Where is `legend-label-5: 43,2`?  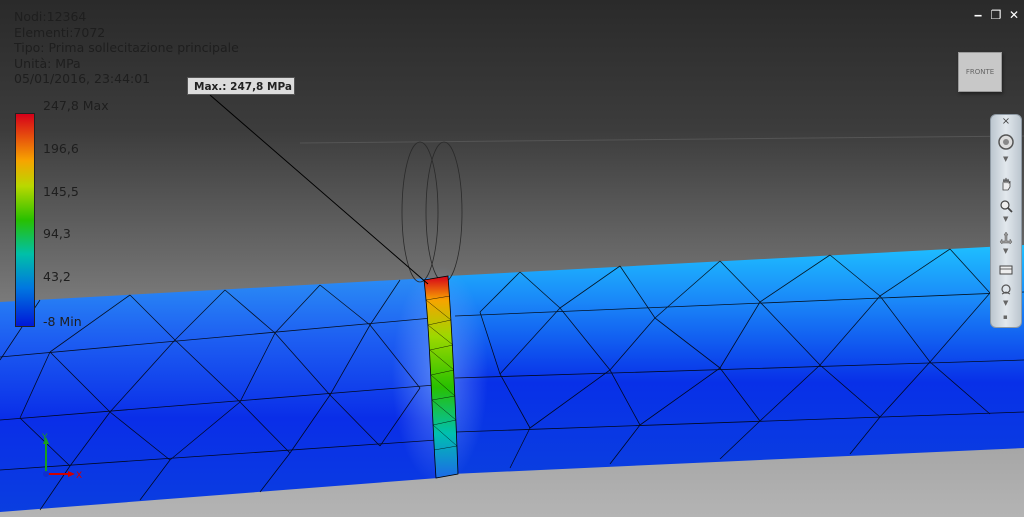
legend-label-5: 43,2 is located at coordinates (57, 276).